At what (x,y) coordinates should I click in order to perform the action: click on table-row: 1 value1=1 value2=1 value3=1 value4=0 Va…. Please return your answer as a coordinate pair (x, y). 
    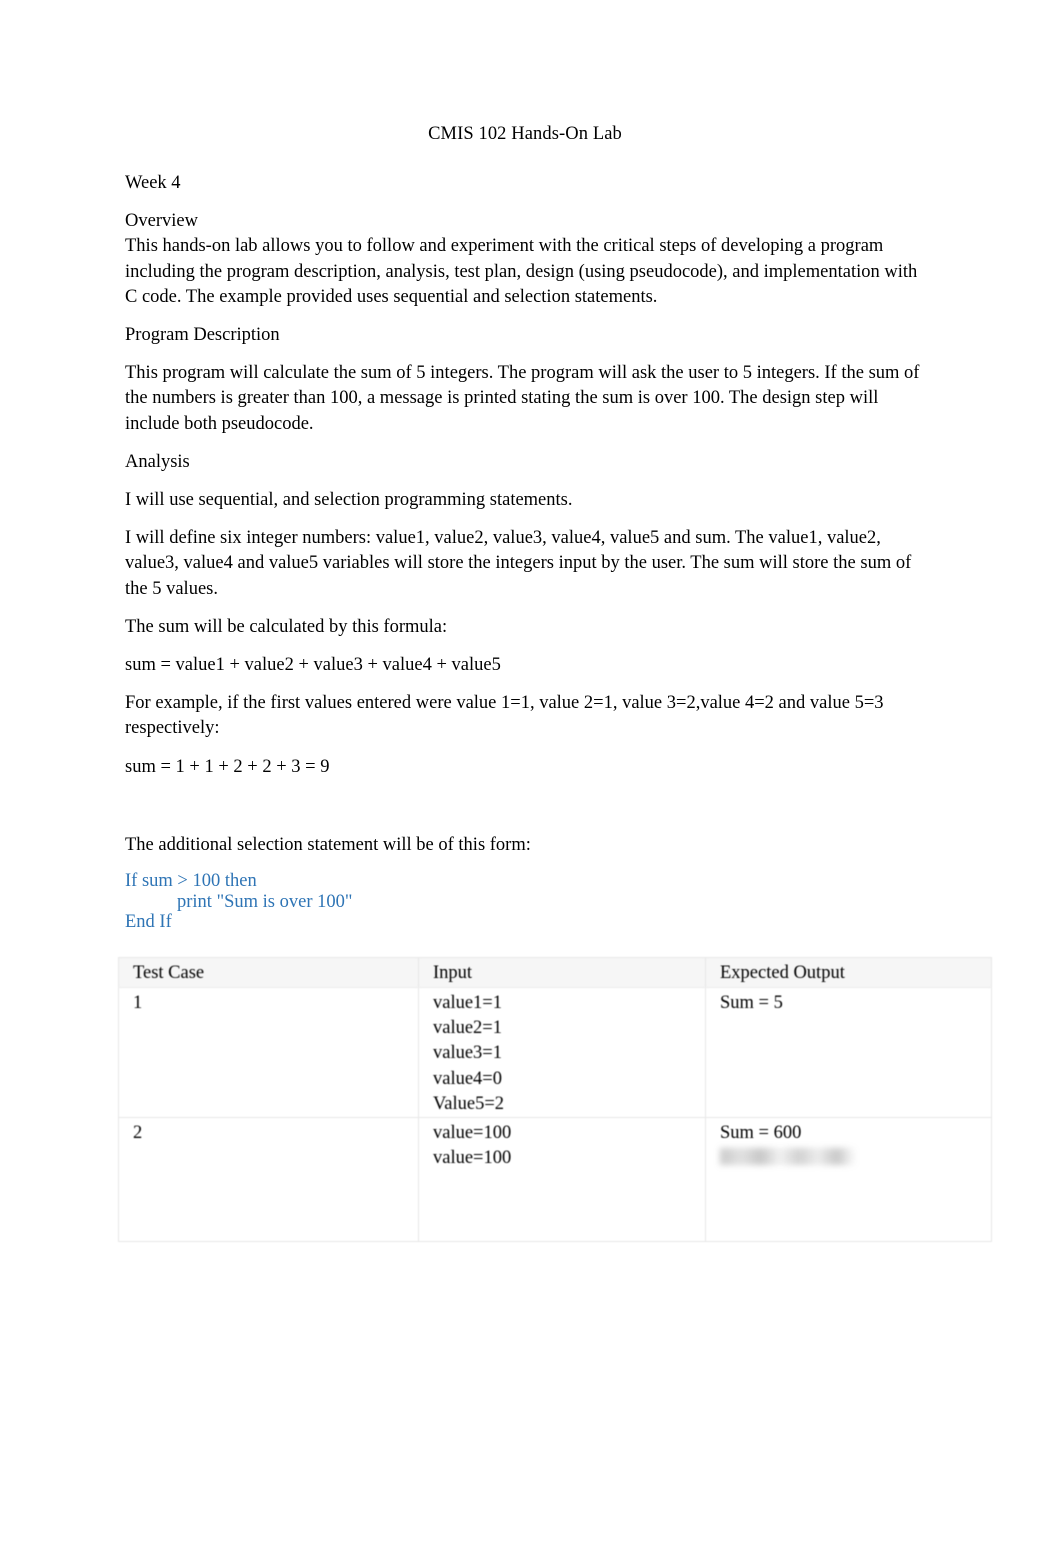
    Looking at the image, I should click on (555, 1052).